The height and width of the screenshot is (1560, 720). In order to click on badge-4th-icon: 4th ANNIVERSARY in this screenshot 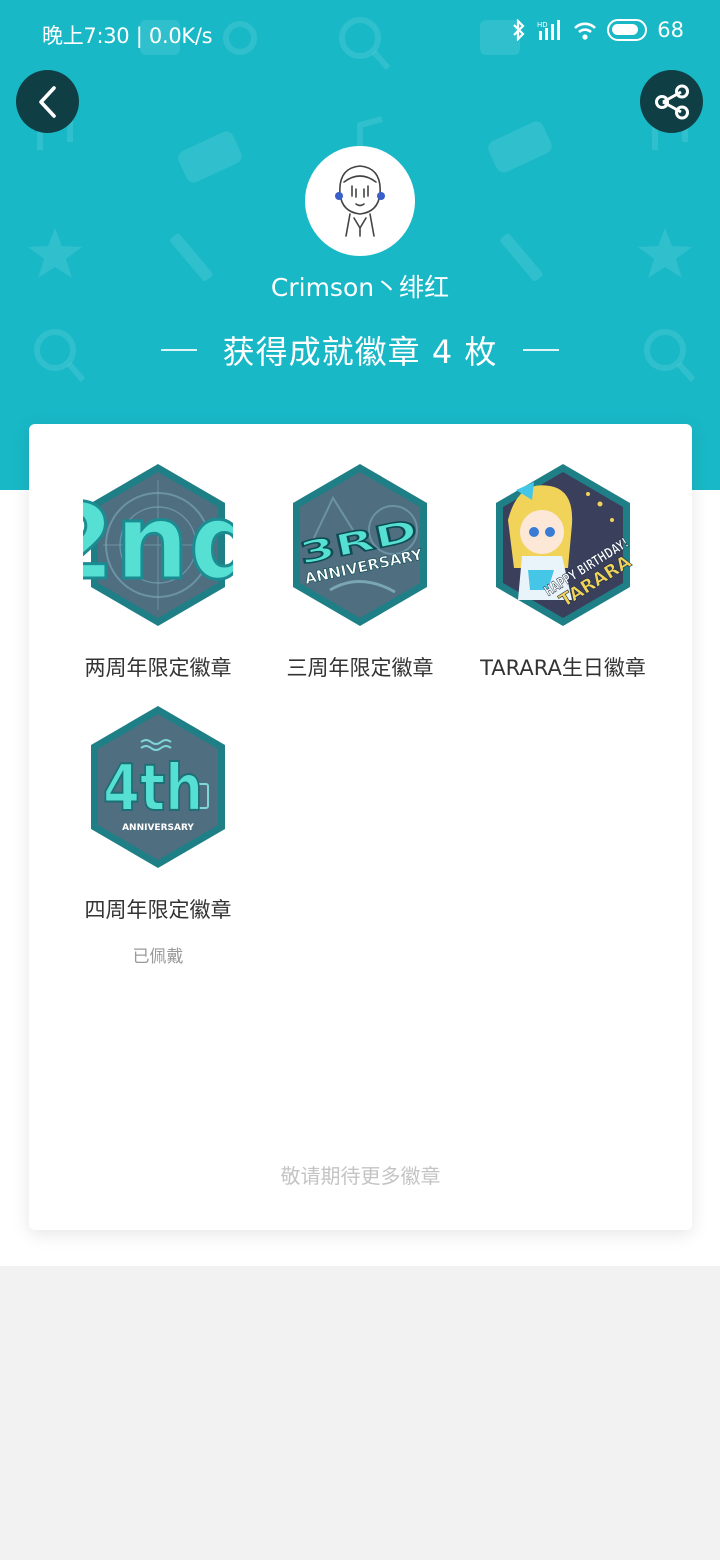, I will do `click(158, 787)`.